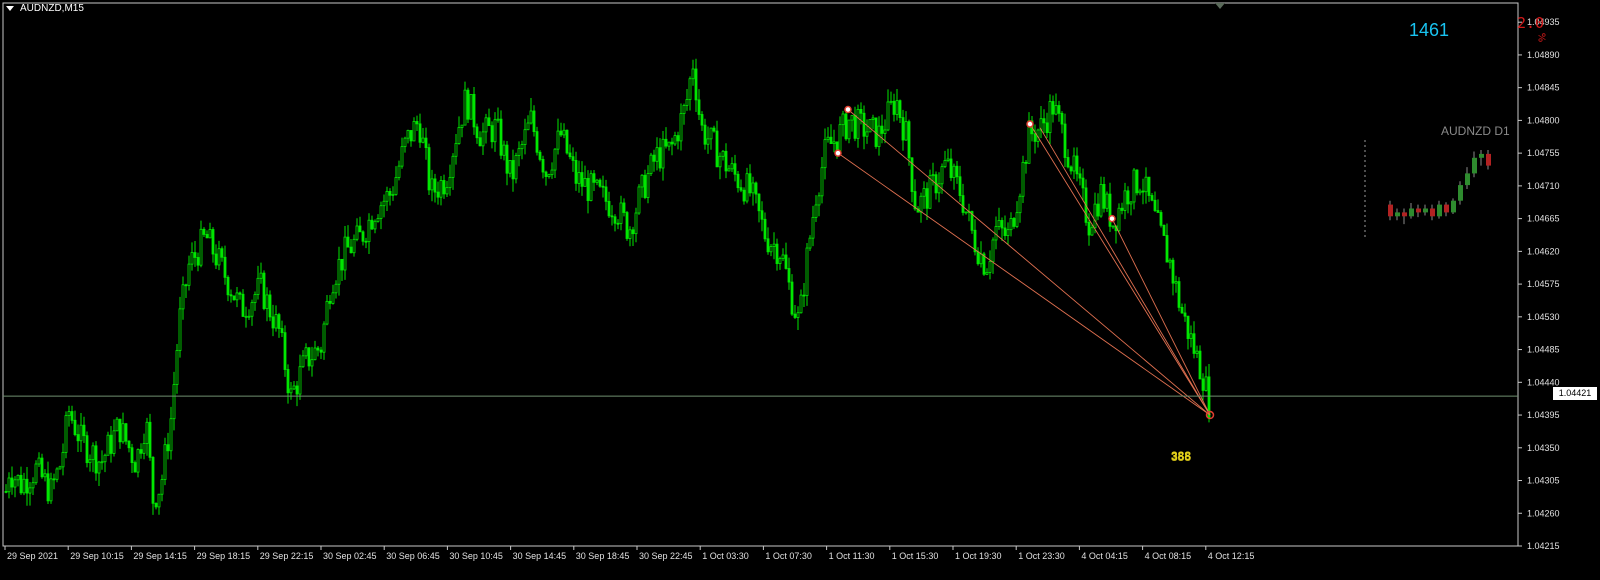 The width and height of the screenshot is (1600, 580). I want to click on x-tick-label: 4 Oct 04:15, so click(1104, 556).